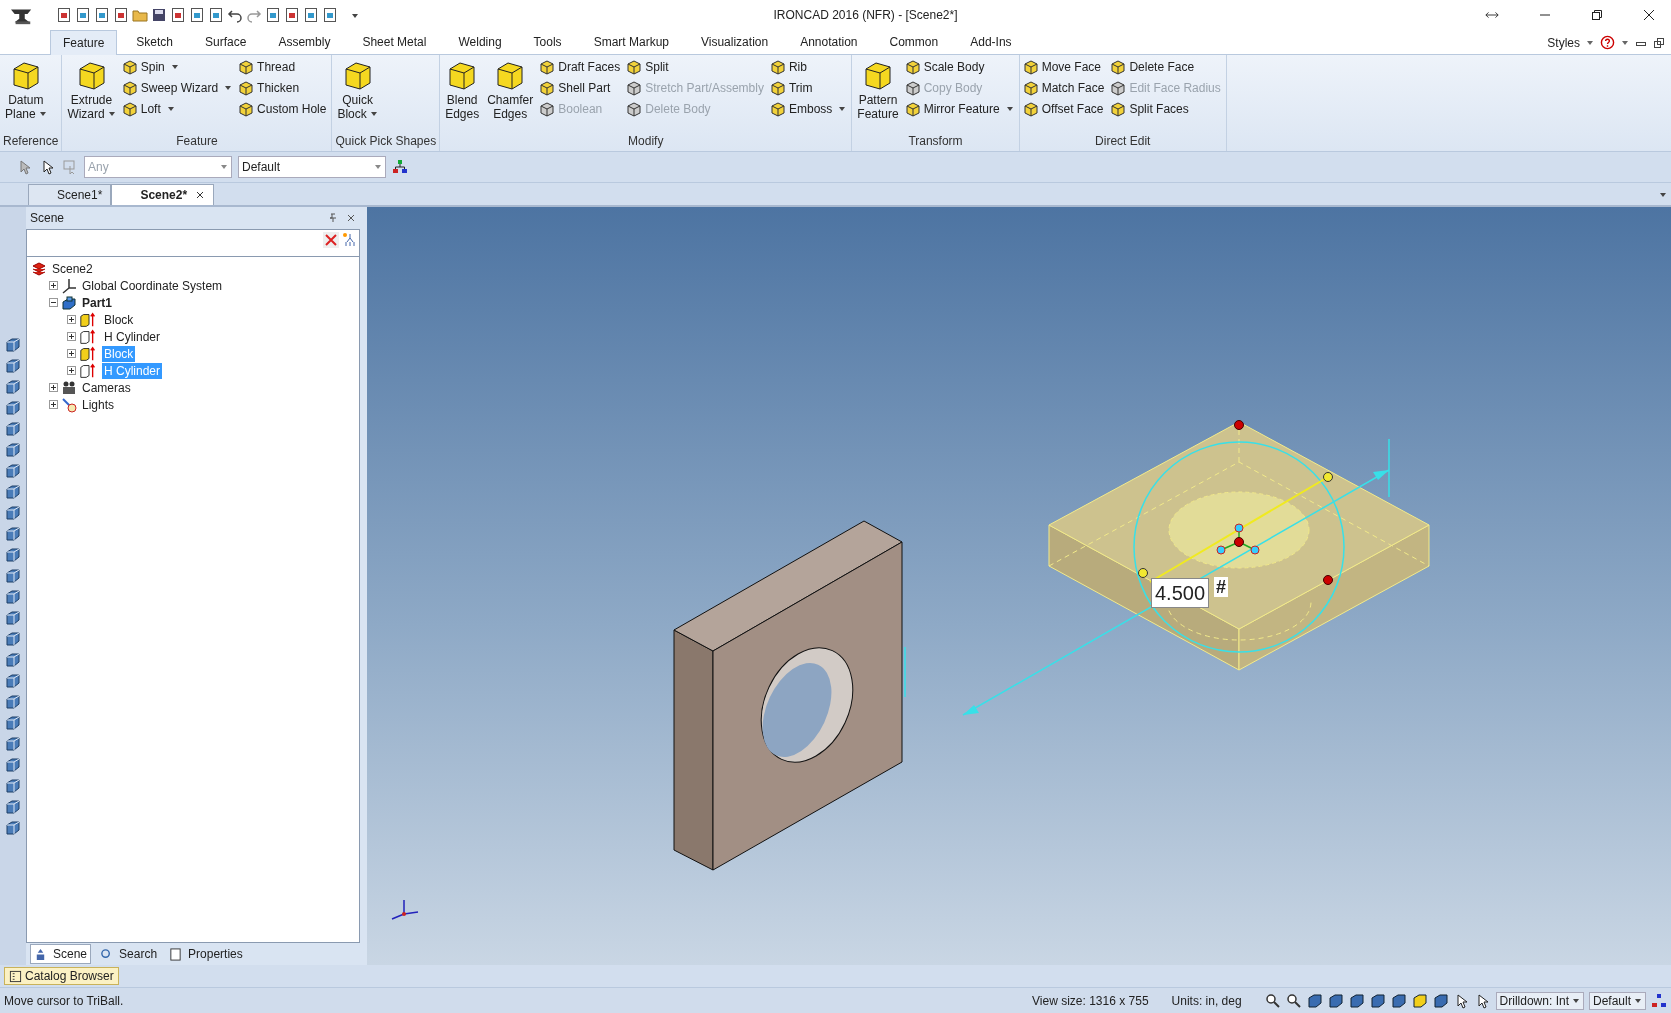 This screenshot has height=1013, width=1671. What do you see at coordinates (914, 42) in the screenshot?
I see `ribbon-tab: Common` at bounding box center [914, 42].